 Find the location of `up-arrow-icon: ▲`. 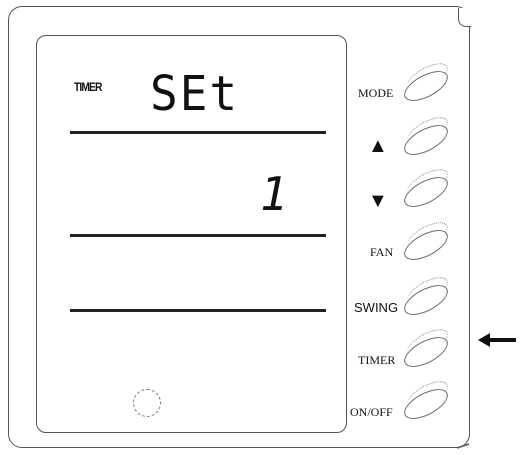

up-arrow-icon: ▲ is located at coordinates (378, 146).